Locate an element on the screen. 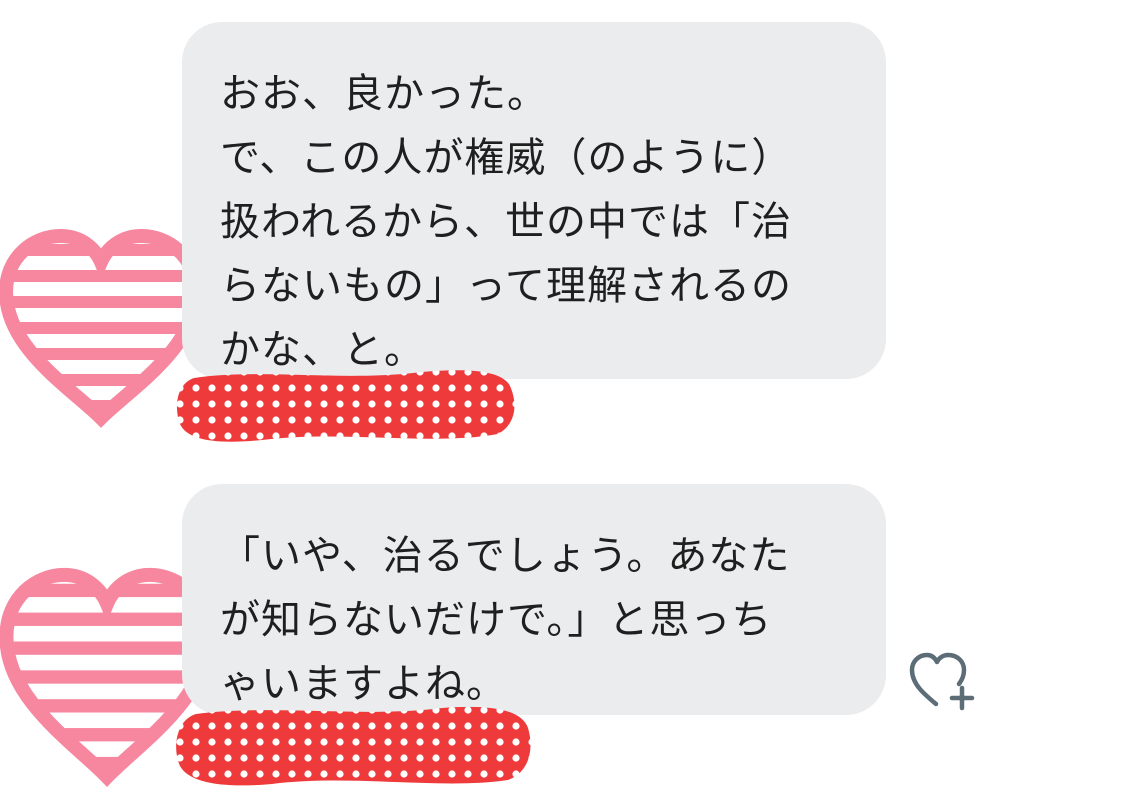  message-text-line: 扱われるから、世の中では「治 is located at coordinates (506, 222).